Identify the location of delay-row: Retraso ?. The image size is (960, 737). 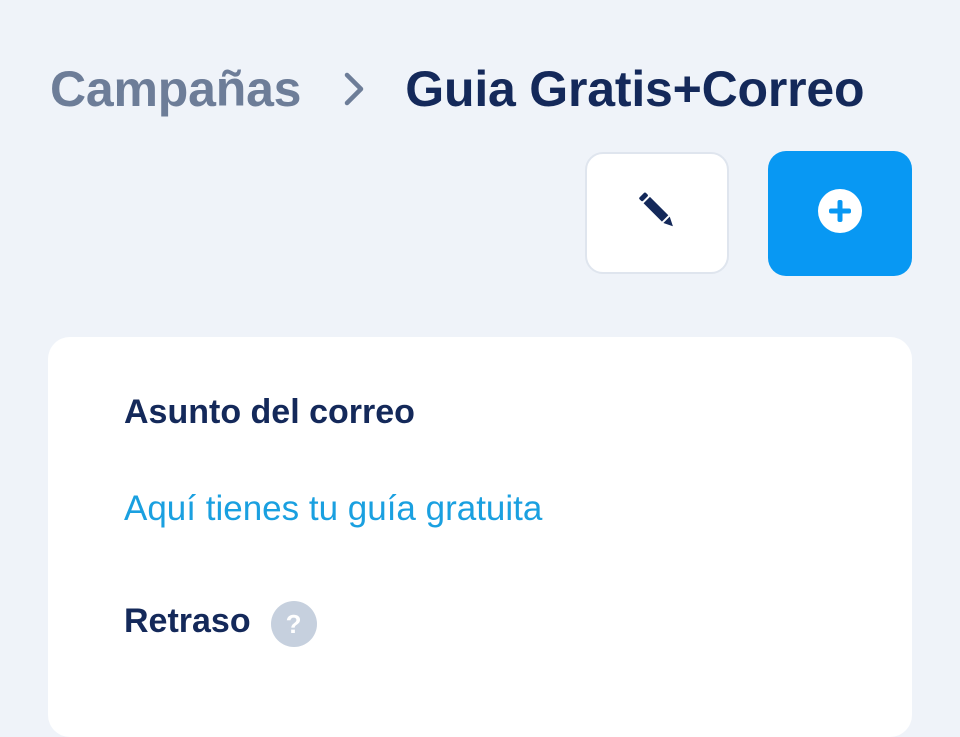
(220, 621).